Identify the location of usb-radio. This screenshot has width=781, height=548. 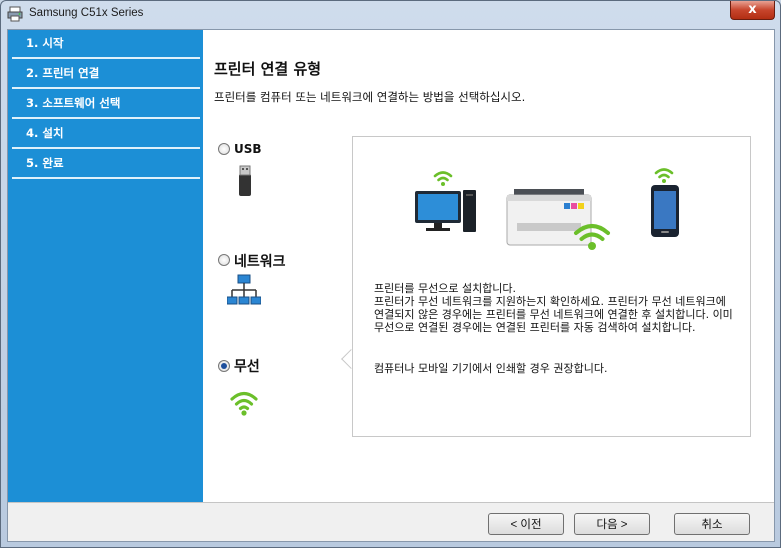
(224, 149).